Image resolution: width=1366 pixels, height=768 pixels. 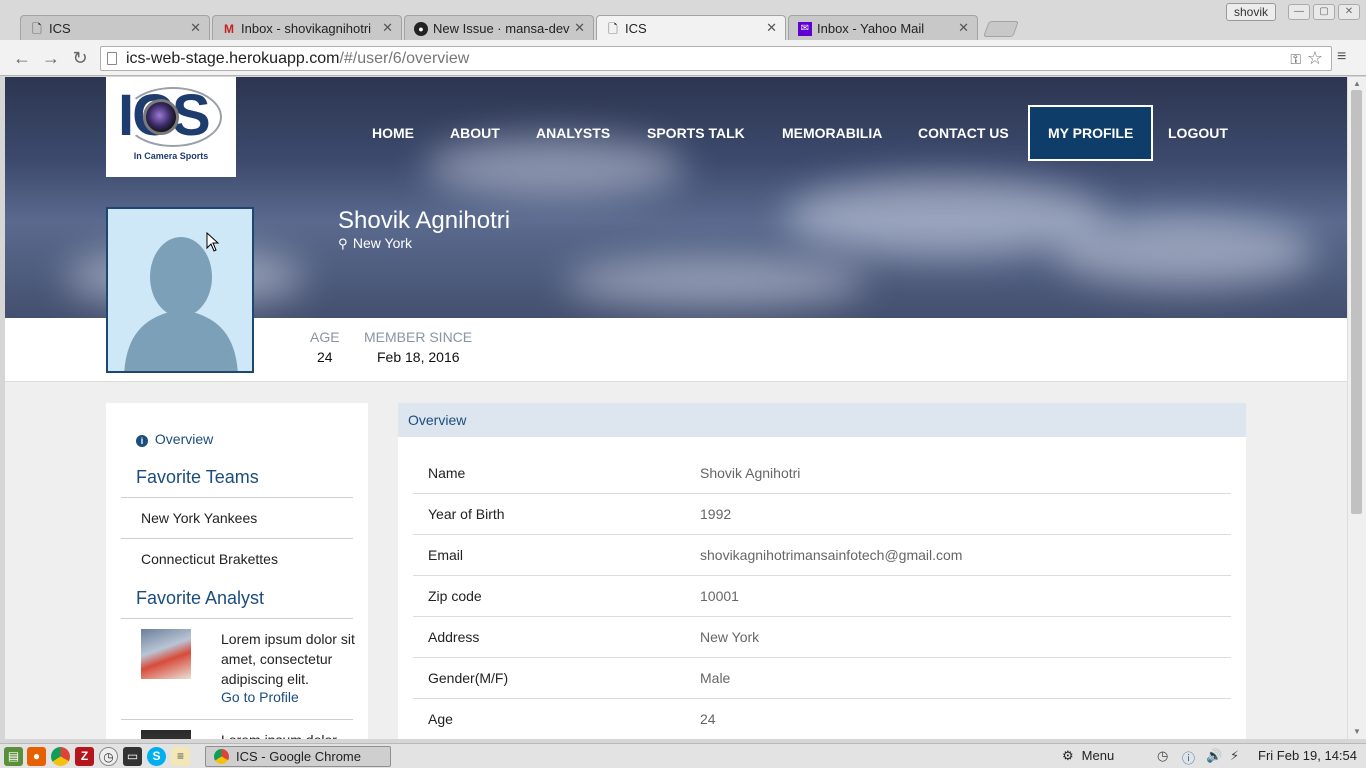 I want to click on filezilla-icon: Z, so click(x=84, y=756).